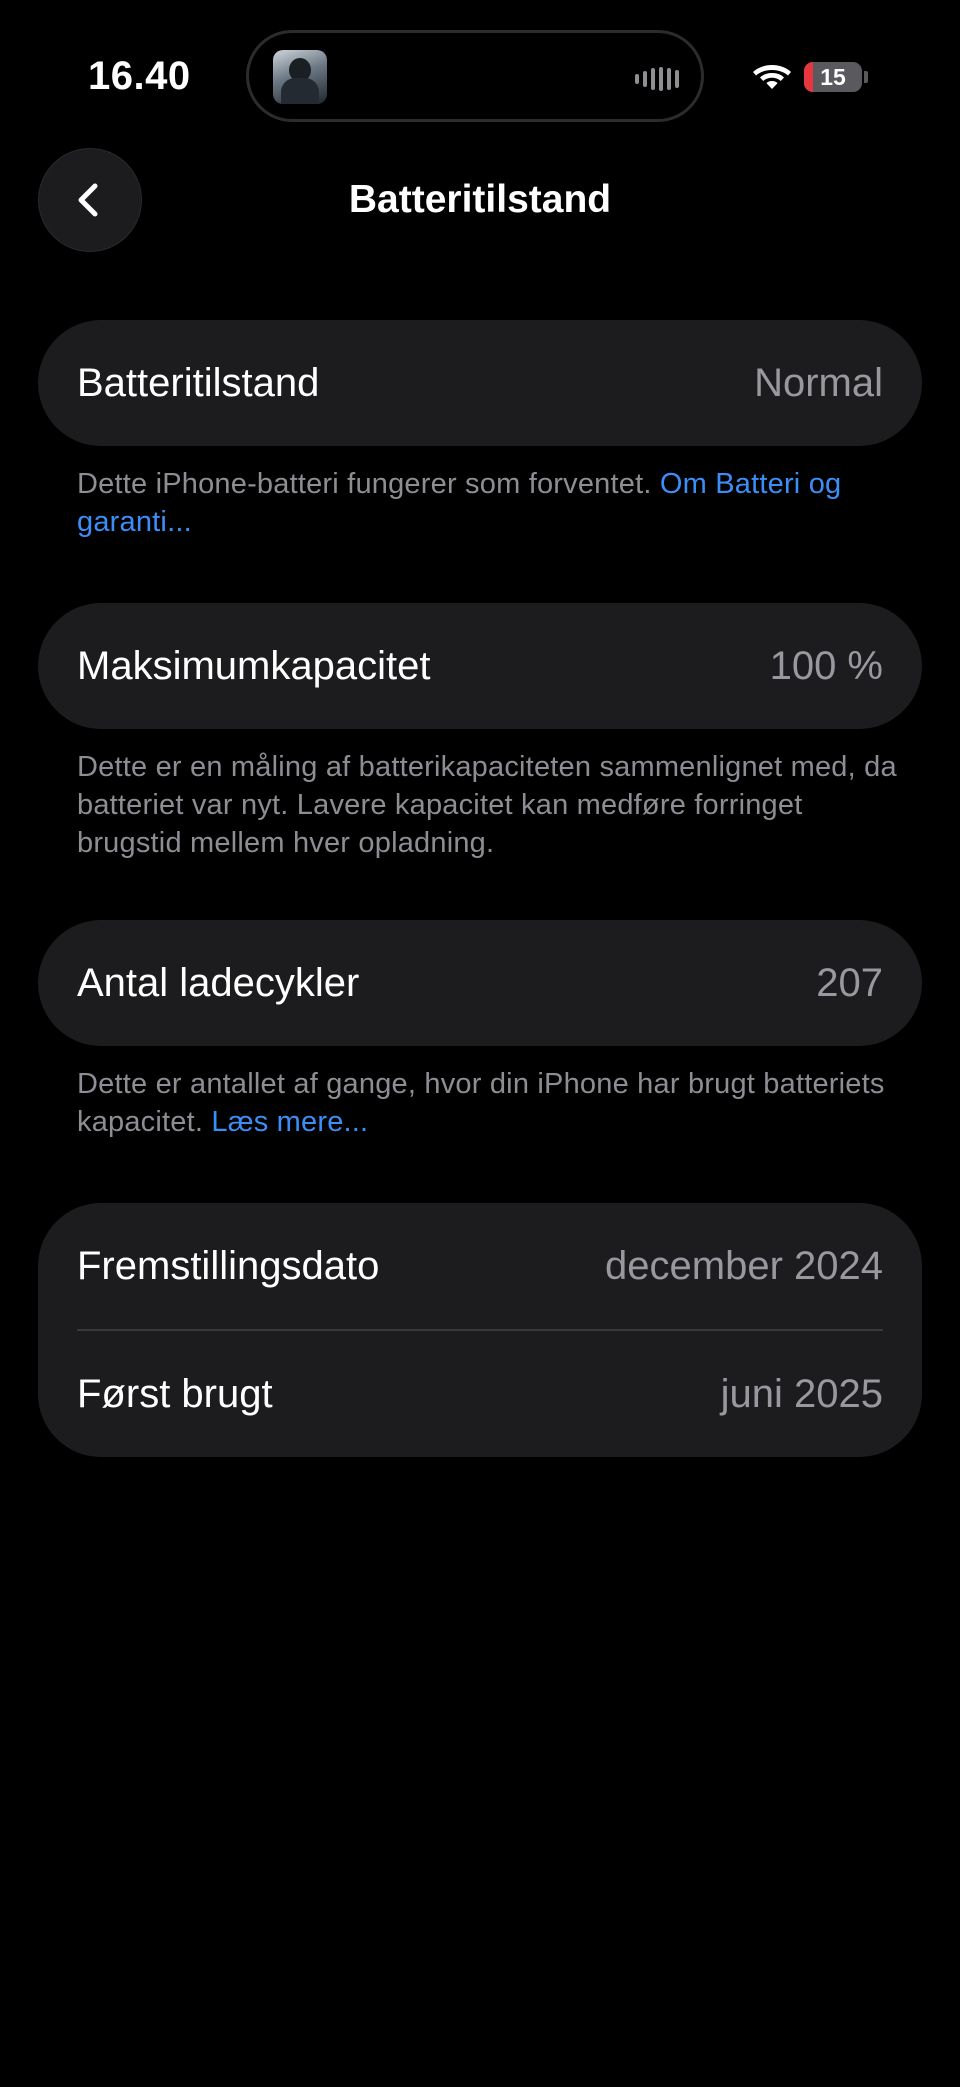 This screenshot has width=960, height=2087. Describe the element at coordinates (228, 1265) in the screenshot. I see `manufacture-date-label: Fremstillingsdato` at that location.